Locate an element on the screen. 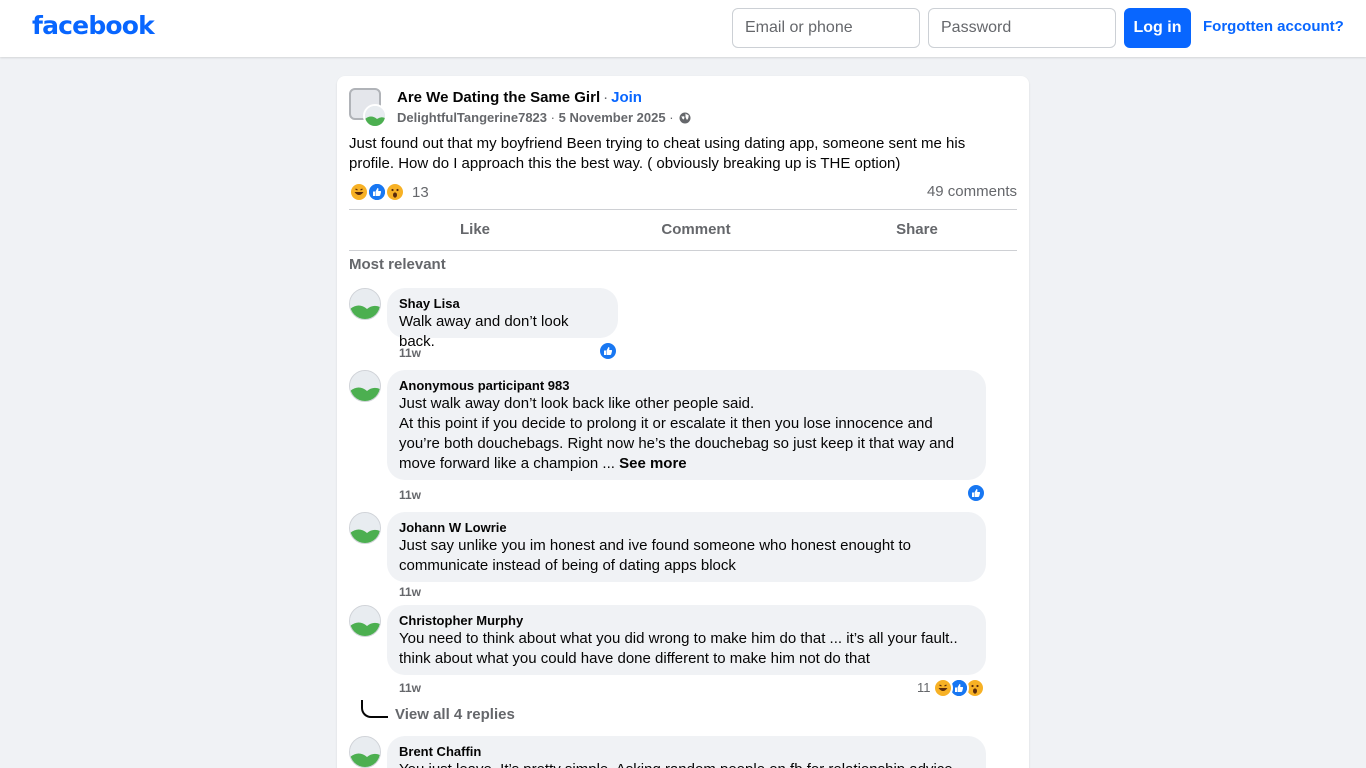 The width and height of the screenshot is (1366, 768). comment-bubble: Shay Lisa Walk away and don’t look back. is located at coordinates (502, 319).